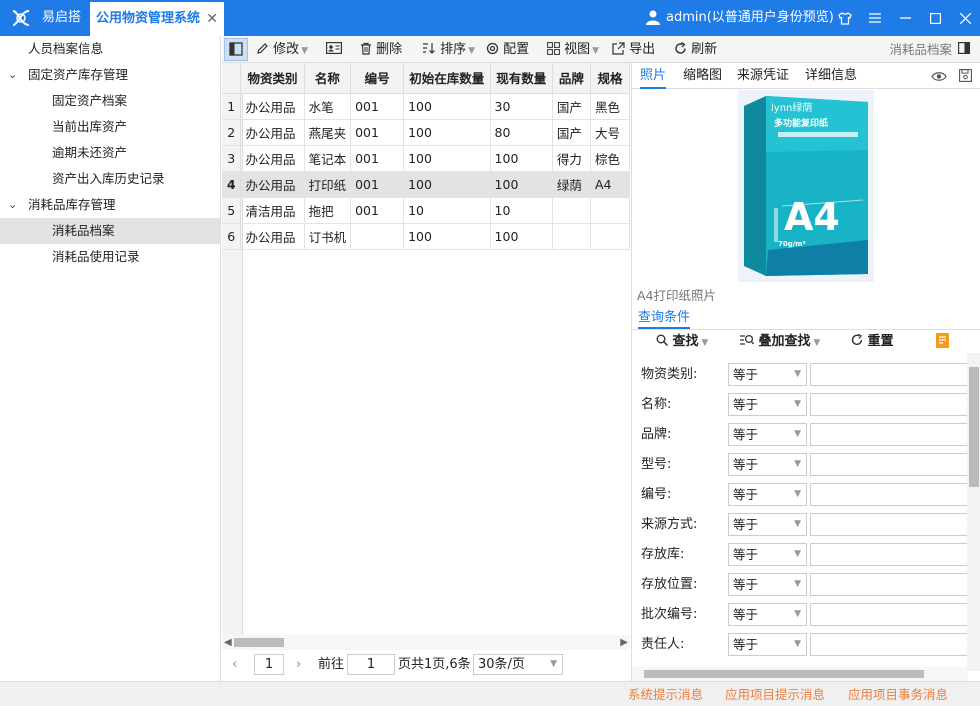  What do you see at coordinates (775, 694) in the screenshot?
I see `app-message-link: 应用项目提示消息` at bounding box center [775, 694].